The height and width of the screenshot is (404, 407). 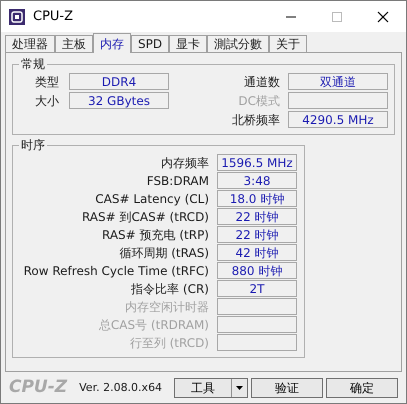 I want to click on group-title: 常规, so click(x=33, y=64).